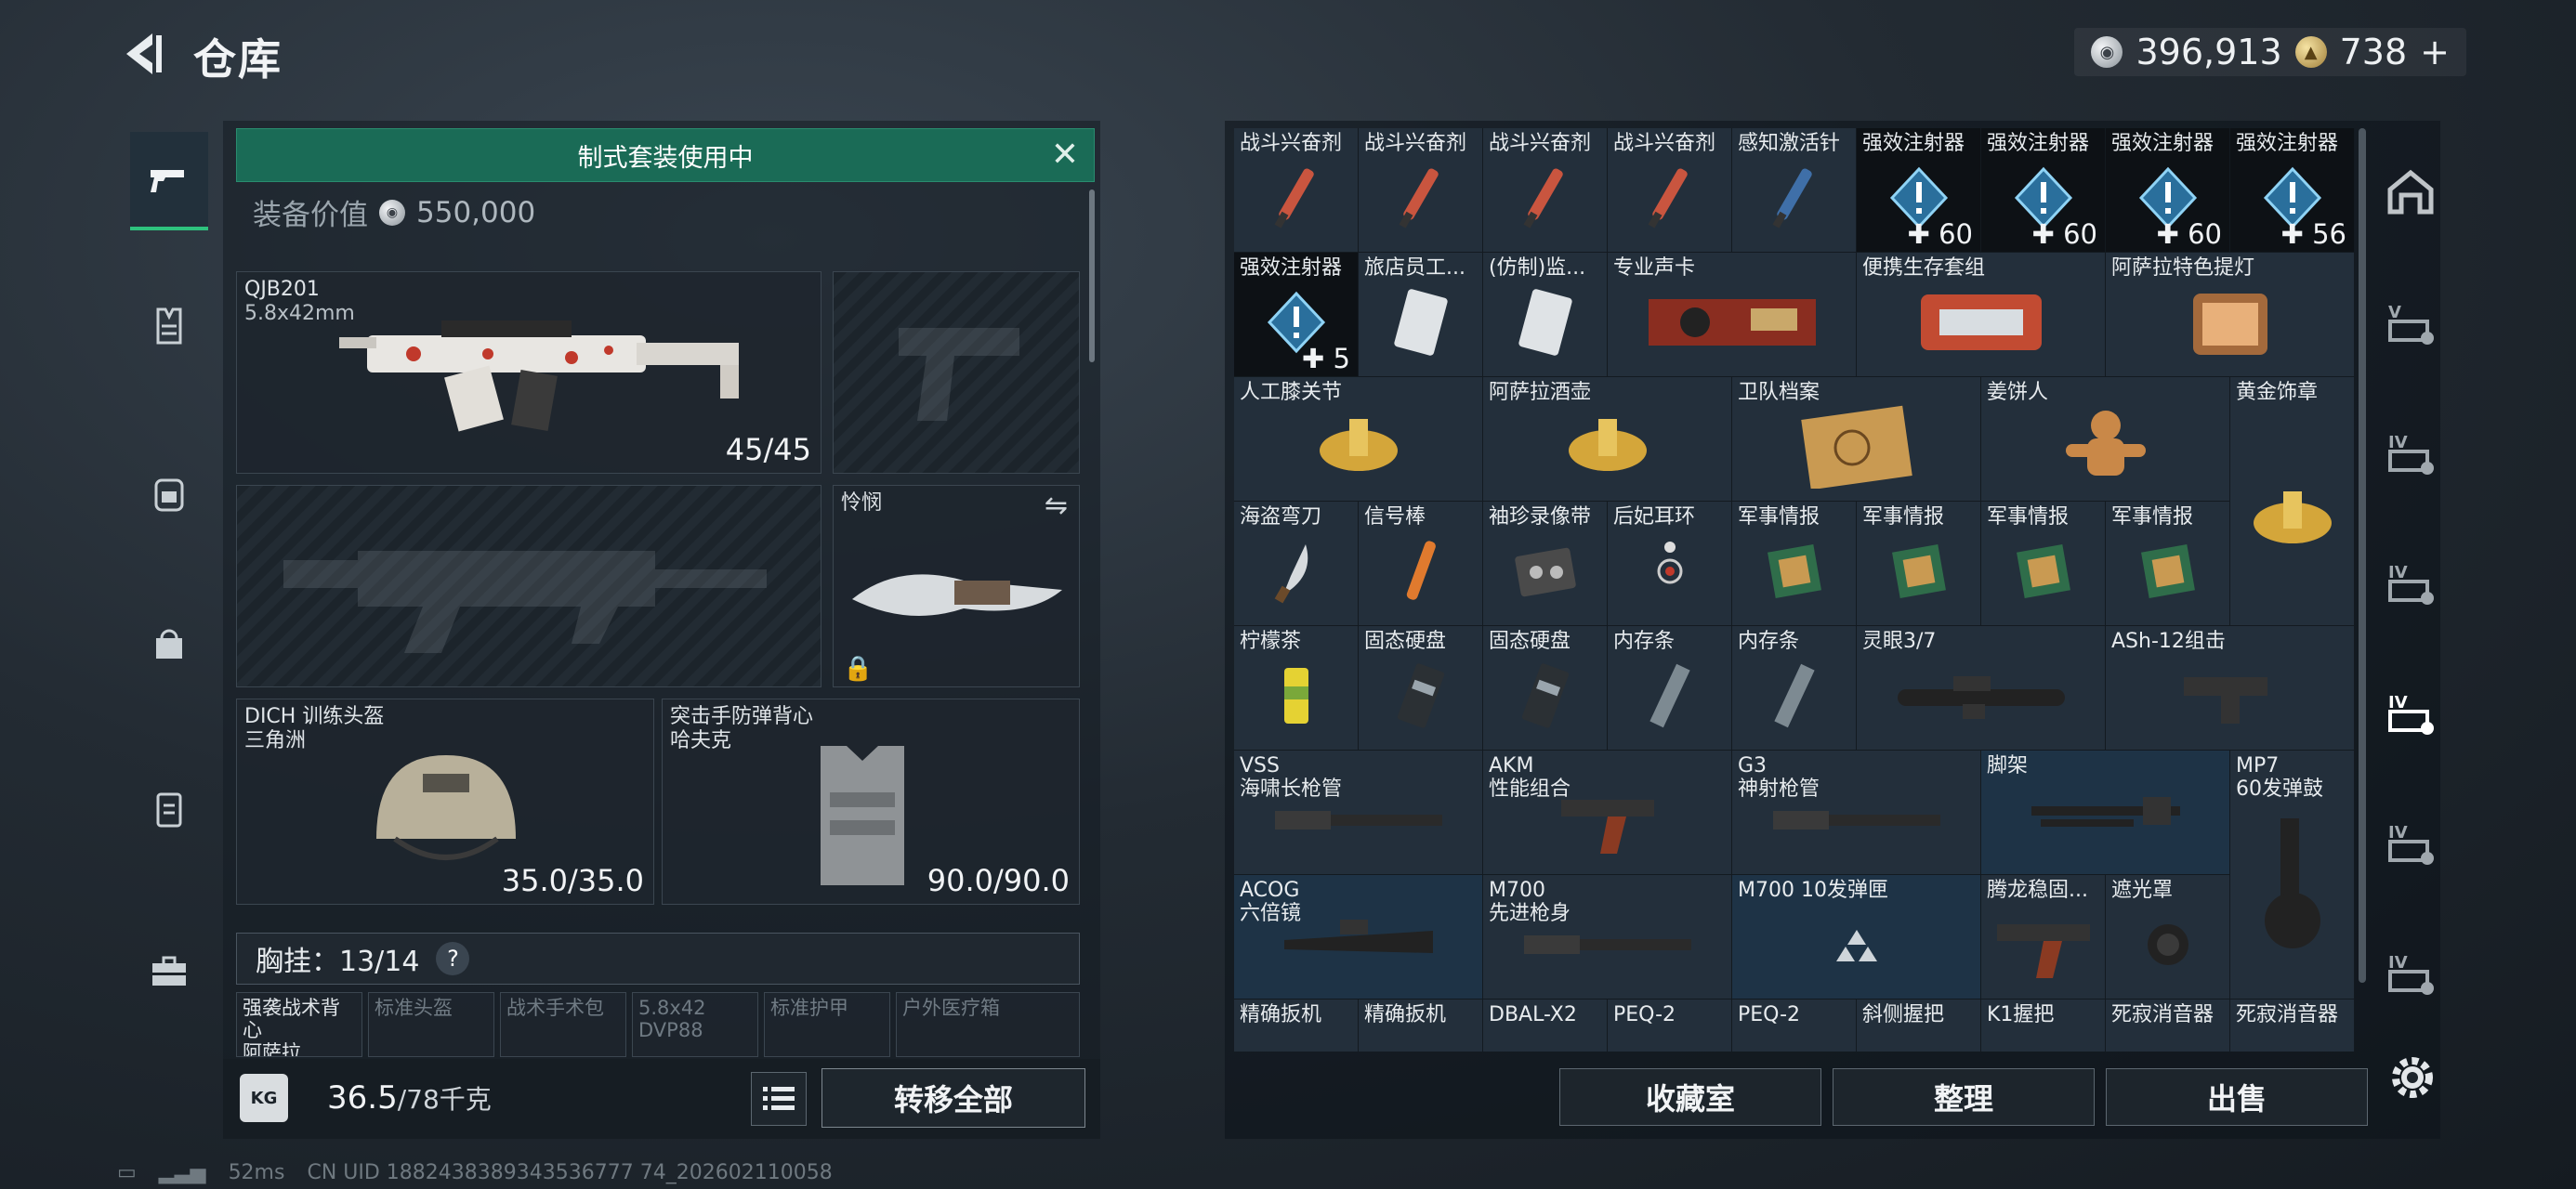 This screenshot has width=2576, height=1189. I want to click on stash-item: 强效注射器 ✚ 56, so click(2292, 190).